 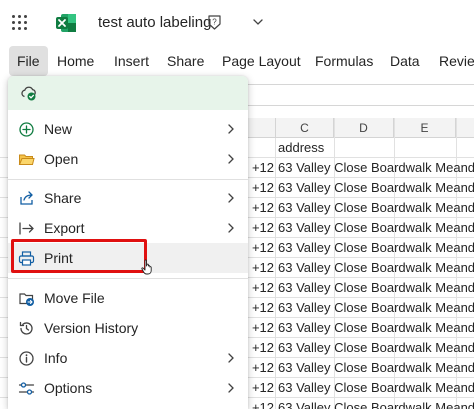 What do you see at coordinates (91, 328) in the screenshot?
I see `menu-item-label: Version History` at bounding box center [91, 328].